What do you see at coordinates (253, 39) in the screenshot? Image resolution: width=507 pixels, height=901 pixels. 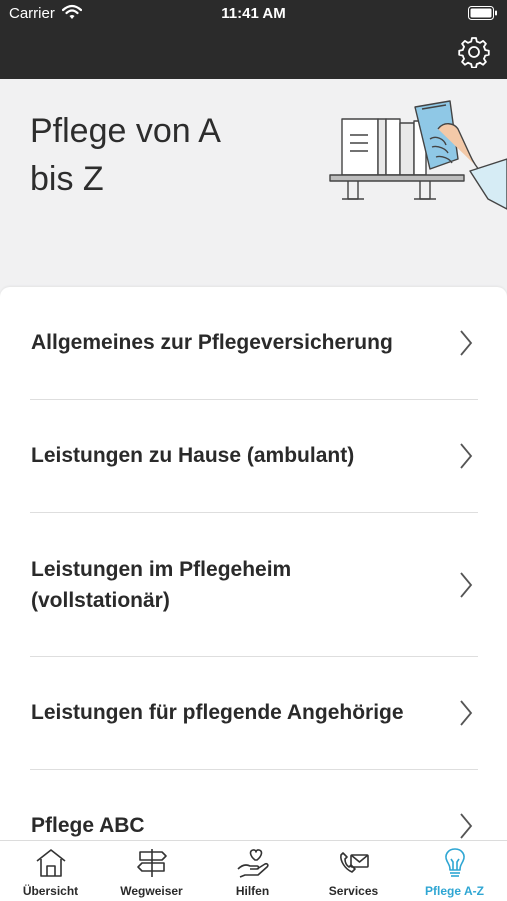 I see `top-bar: Carrier 11:41 AM` at bounding box center [253, 39].